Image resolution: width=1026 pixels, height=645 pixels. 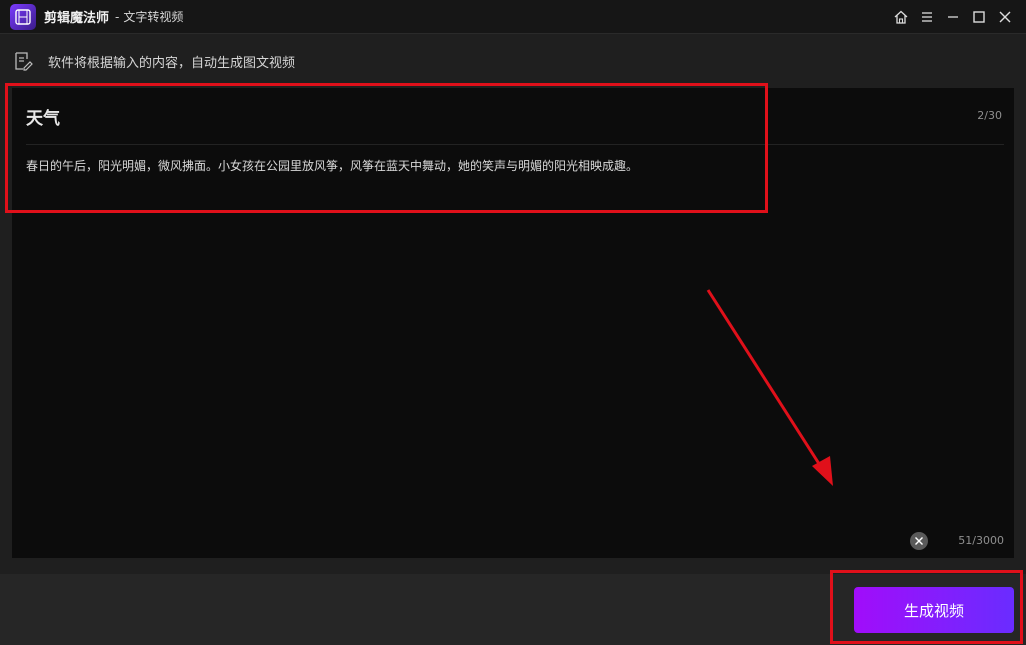 What do you see at coordinates (515, 144) in the screenshot?
I see `editor-divider` at bounding box center [515, 144].